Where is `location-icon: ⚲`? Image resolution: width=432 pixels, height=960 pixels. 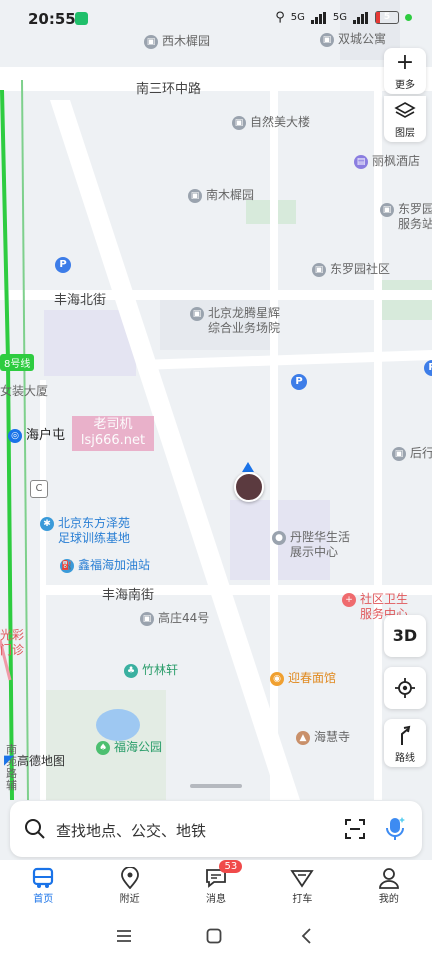
location-icon: ⚲ is located at coordinates (280, 17).